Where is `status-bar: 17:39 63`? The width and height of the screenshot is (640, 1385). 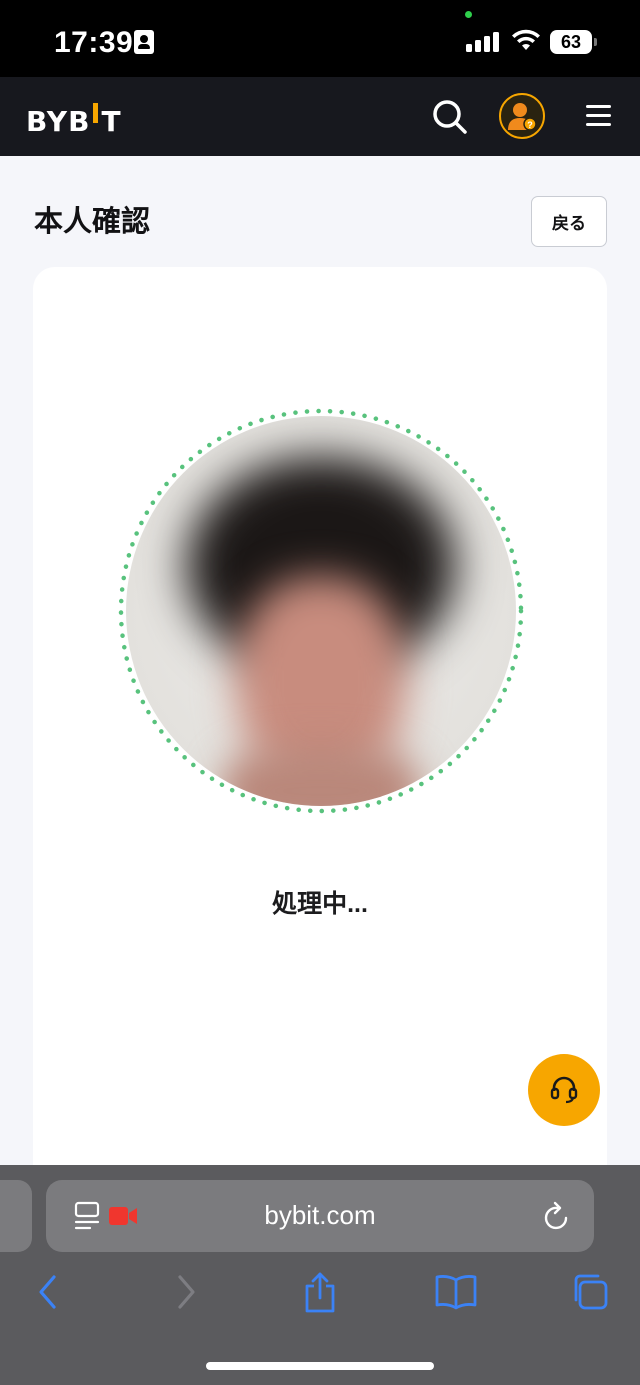 status-bar: 17:39 63 is located at coordinates (320, 38).